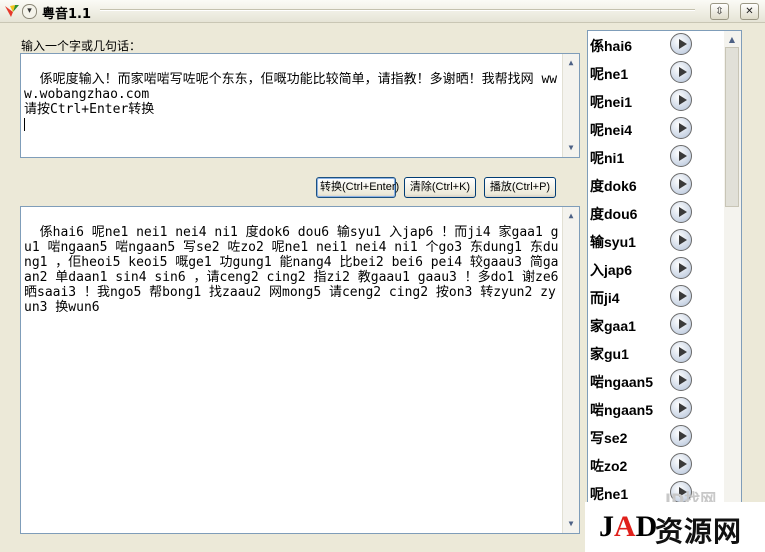  I want to click on pron-label: 输syu1, so click(613, 242).